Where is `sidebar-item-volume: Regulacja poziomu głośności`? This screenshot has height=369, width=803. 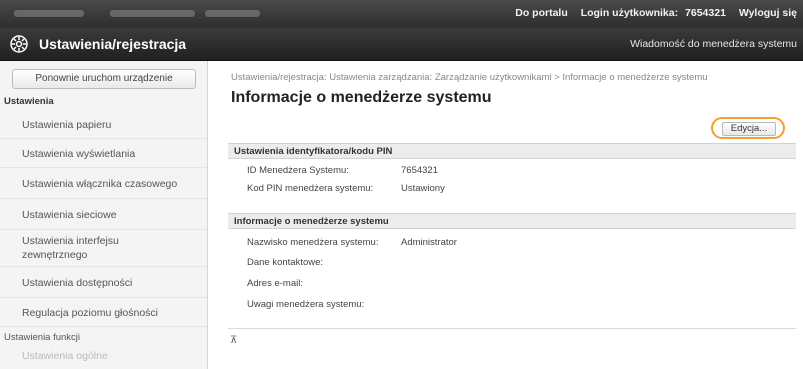 sidebar-item-volume: Regulacja poziomu głośności is located at coordinates (103, 313).